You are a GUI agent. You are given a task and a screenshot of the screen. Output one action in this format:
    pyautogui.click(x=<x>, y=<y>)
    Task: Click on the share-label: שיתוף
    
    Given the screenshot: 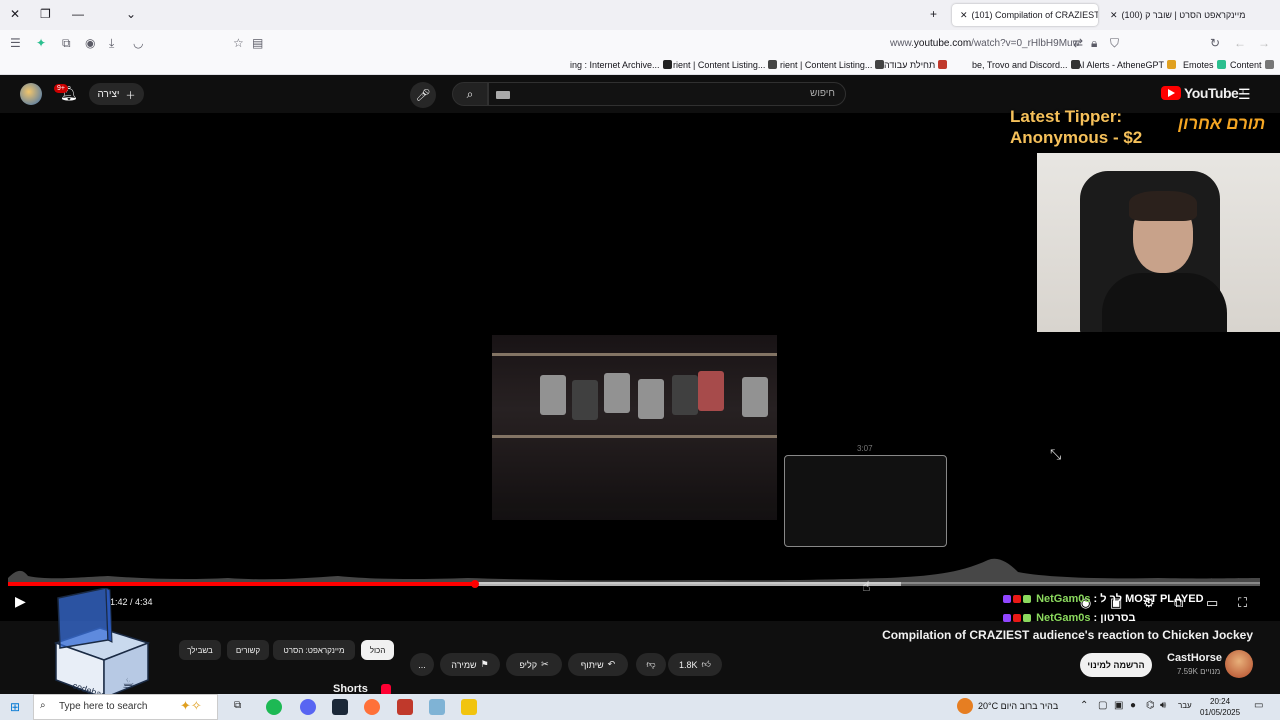 What is the action you would take?
    pyautogui.click(x=592, y=664)
    